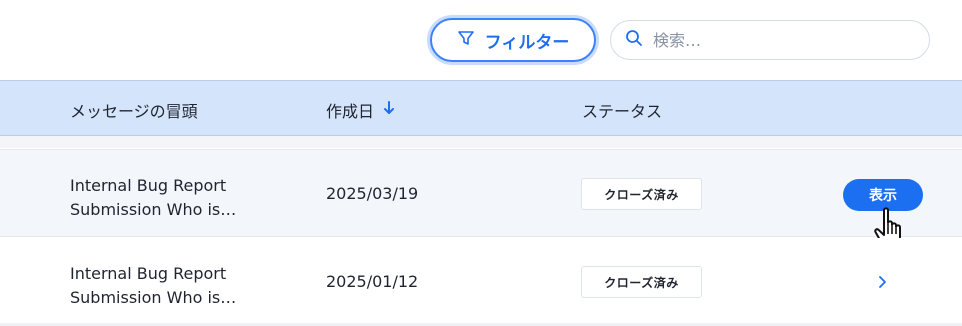 The height and width of the screenshot is (326, 962). What do you see at coordinates (634, 40) in the screenshot?
I see `search-icon` at bounding box center [634, 40].